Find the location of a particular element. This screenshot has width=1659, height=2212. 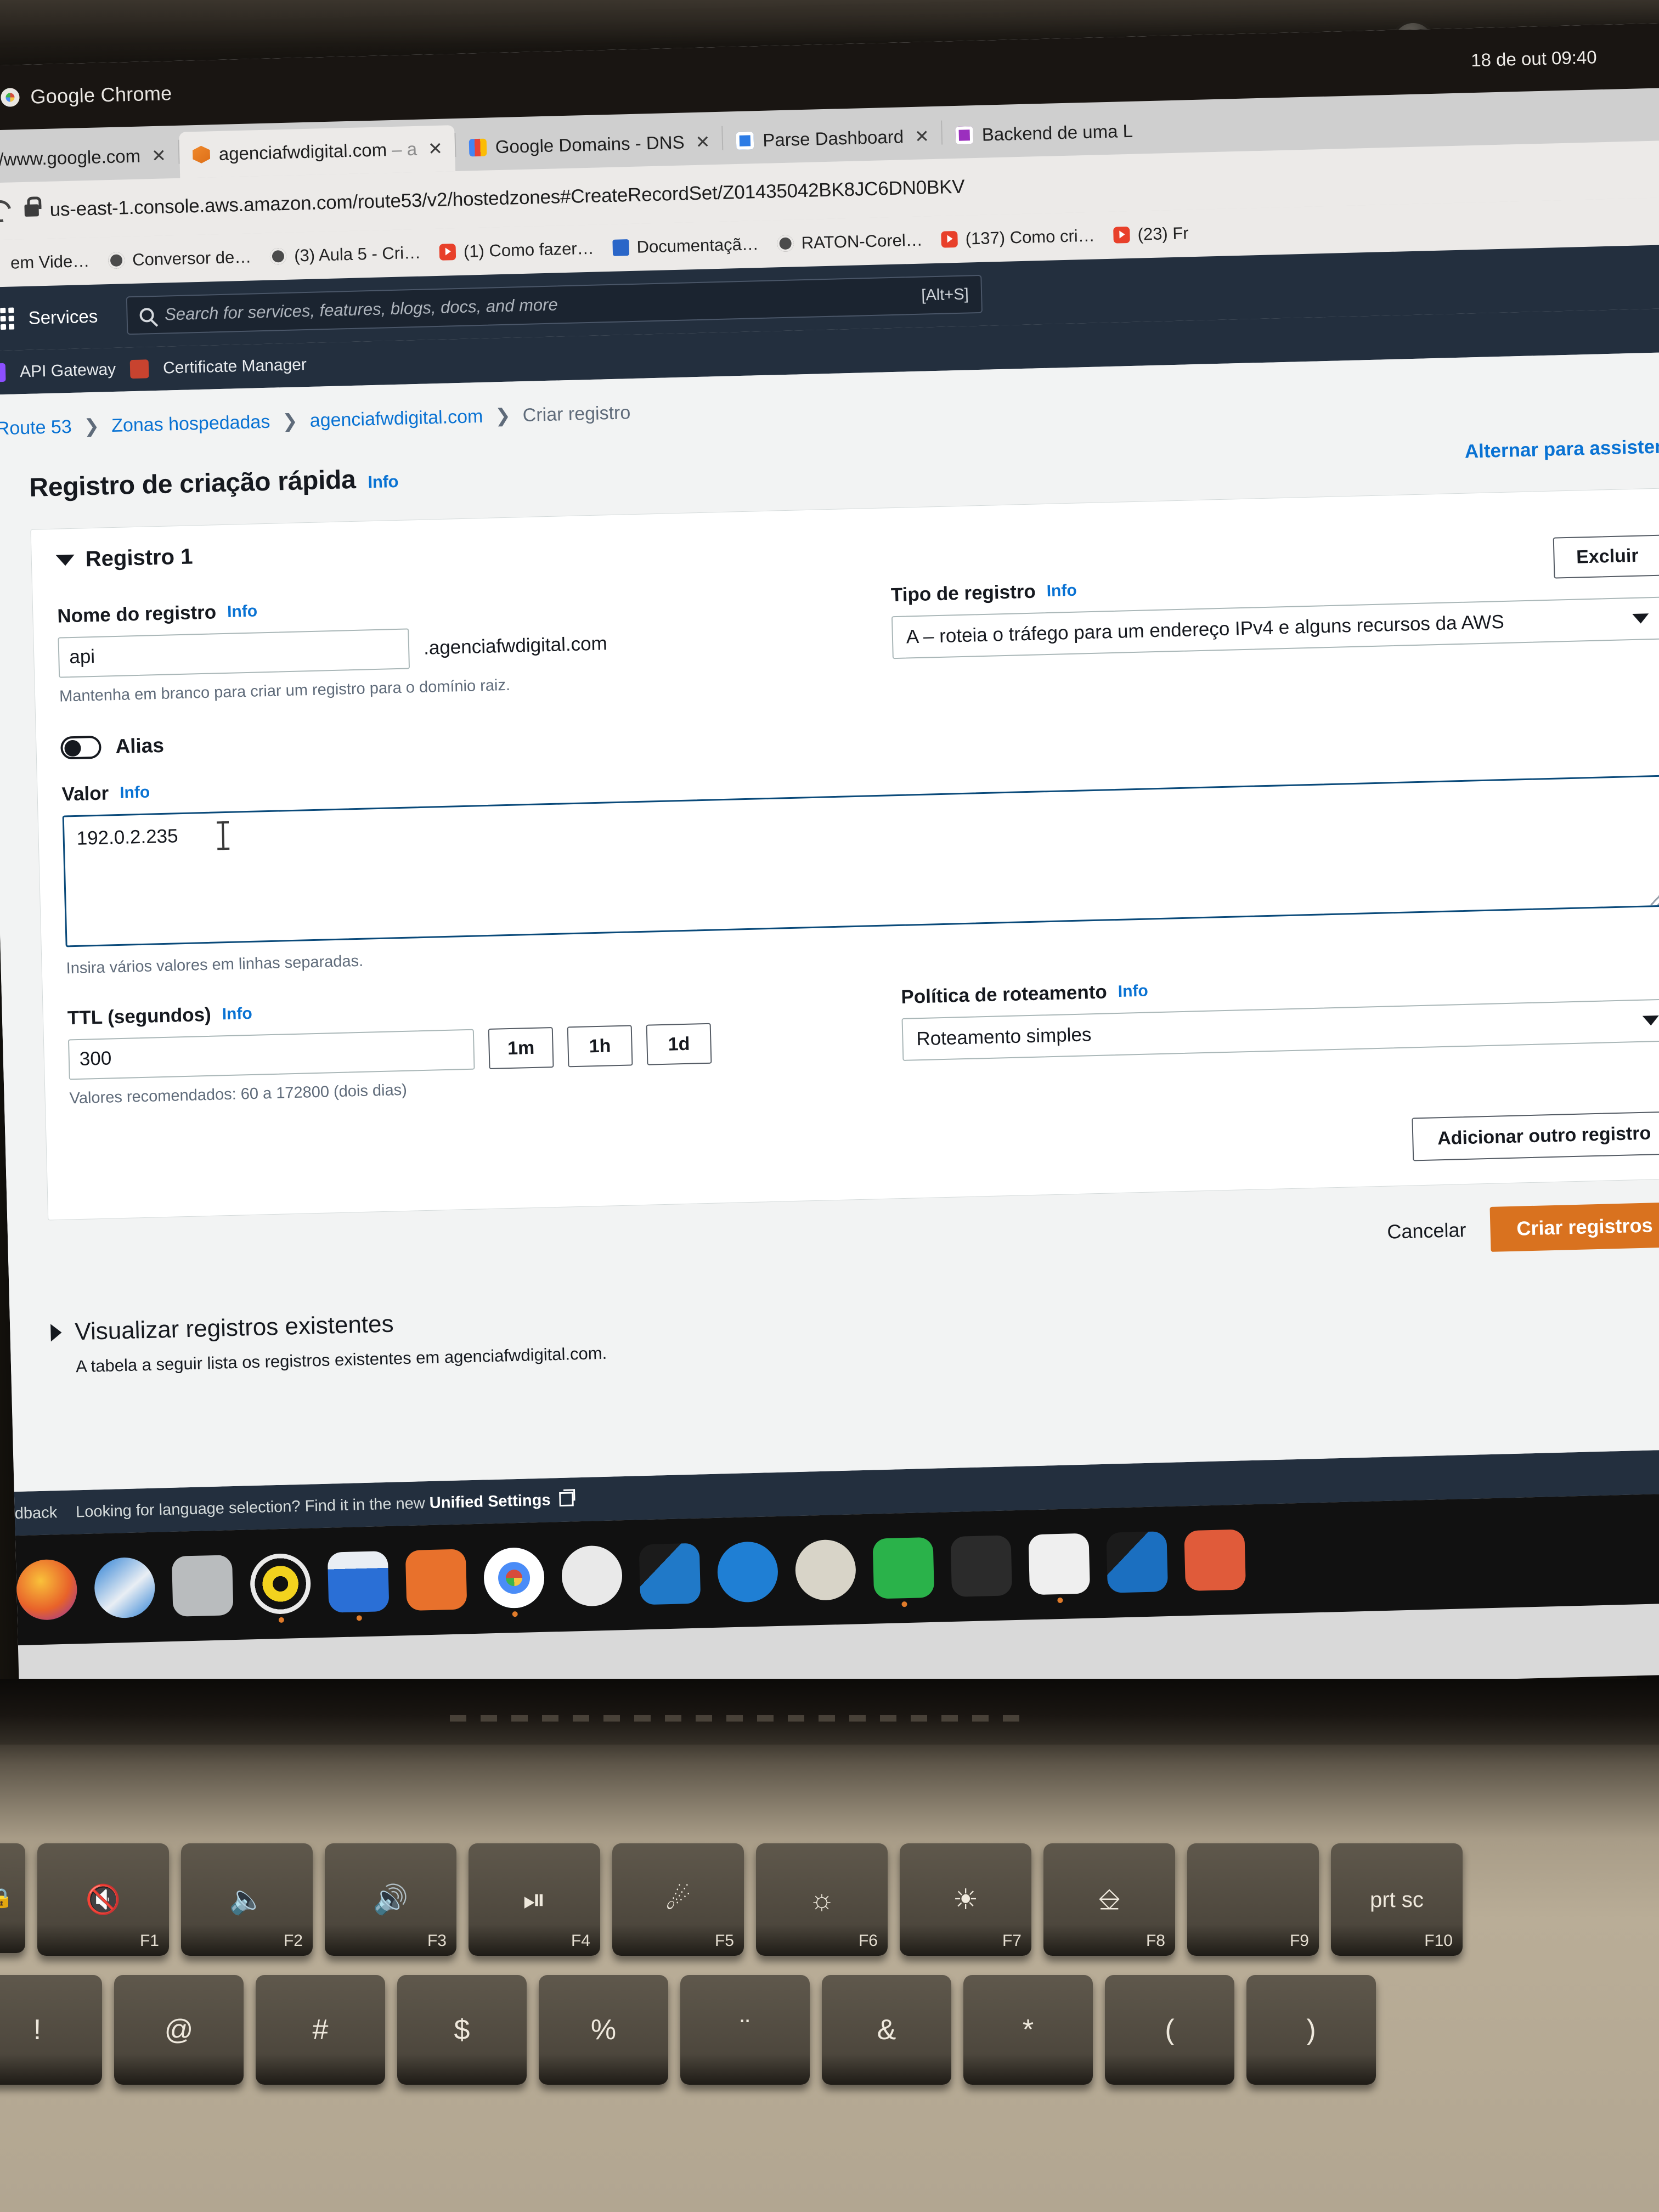

chevron-right-icon is located at coordinates (56, 1332).